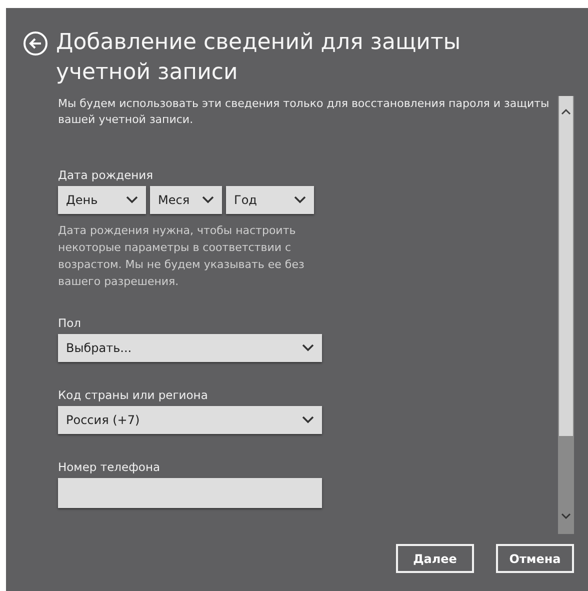 This screenshot has width=588, height=591. I want to click on description-text: Мы будем использовать эти сведения только для восстановления пароля и защиты вашей учетной записи., so click(304, 112).